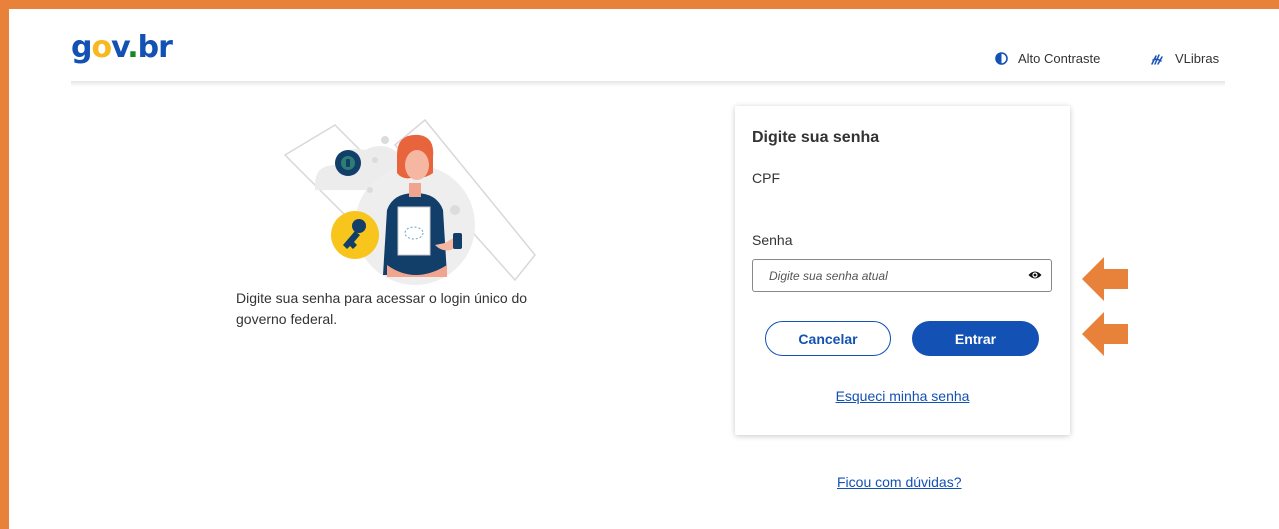 This screenshot has height=529, width=1279. I want to click on high-contrast-label: Alto Contraste, so click(1059, 58).